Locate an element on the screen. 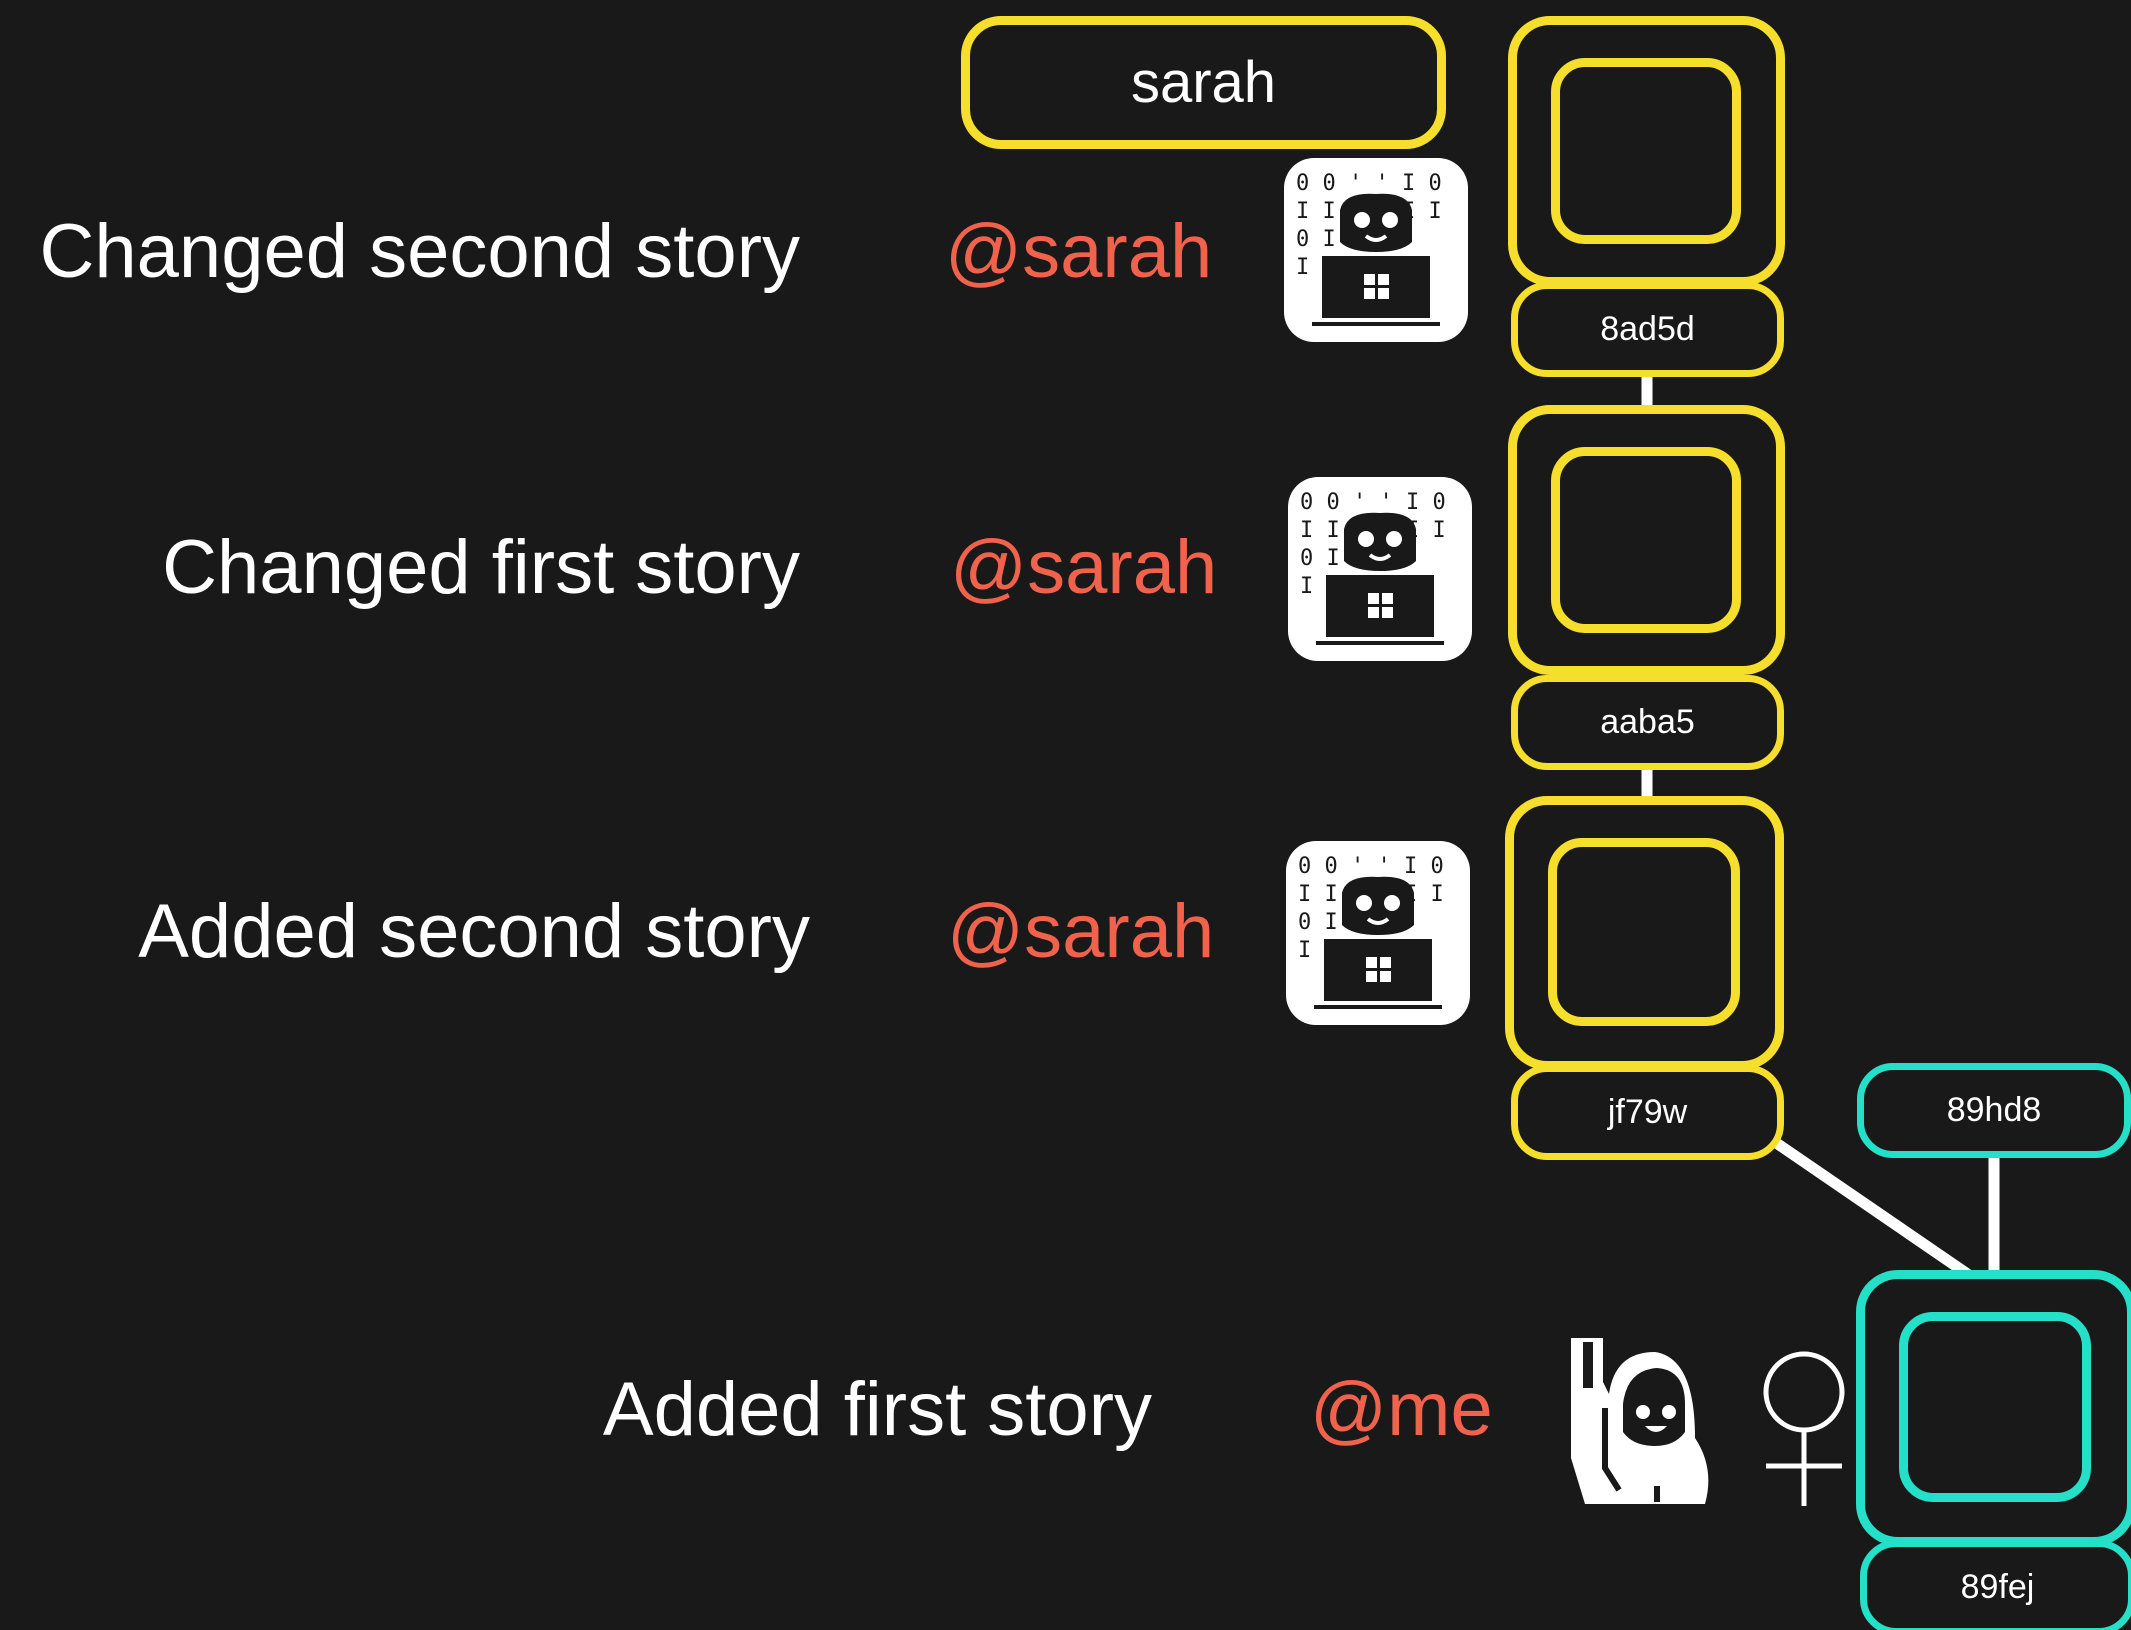  commit-node-aaba5 is located at coordinates (1646, 540).